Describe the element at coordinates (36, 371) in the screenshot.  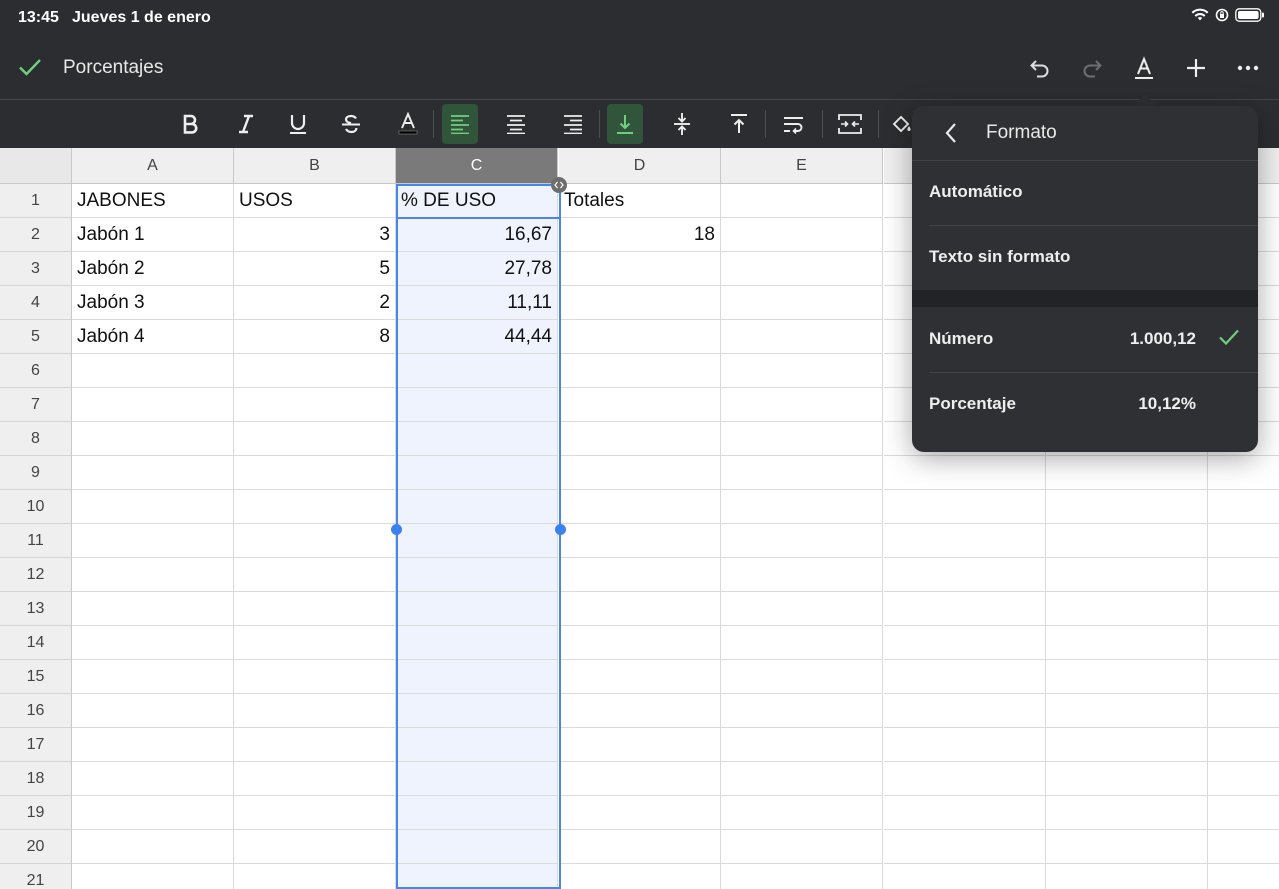
I see `row-header: 6` at that location.